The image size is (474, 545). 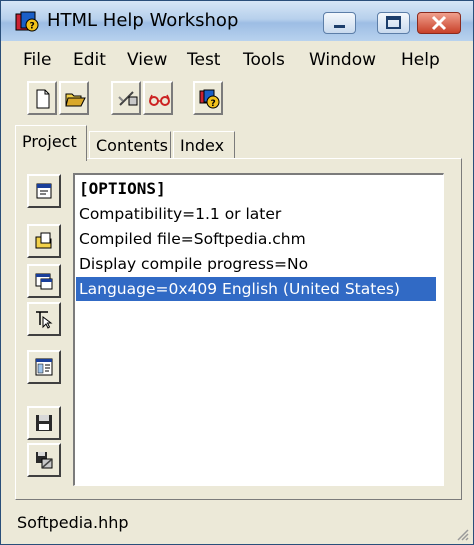 I want to click on resize-grip-icon, so click(x=462, y=533).